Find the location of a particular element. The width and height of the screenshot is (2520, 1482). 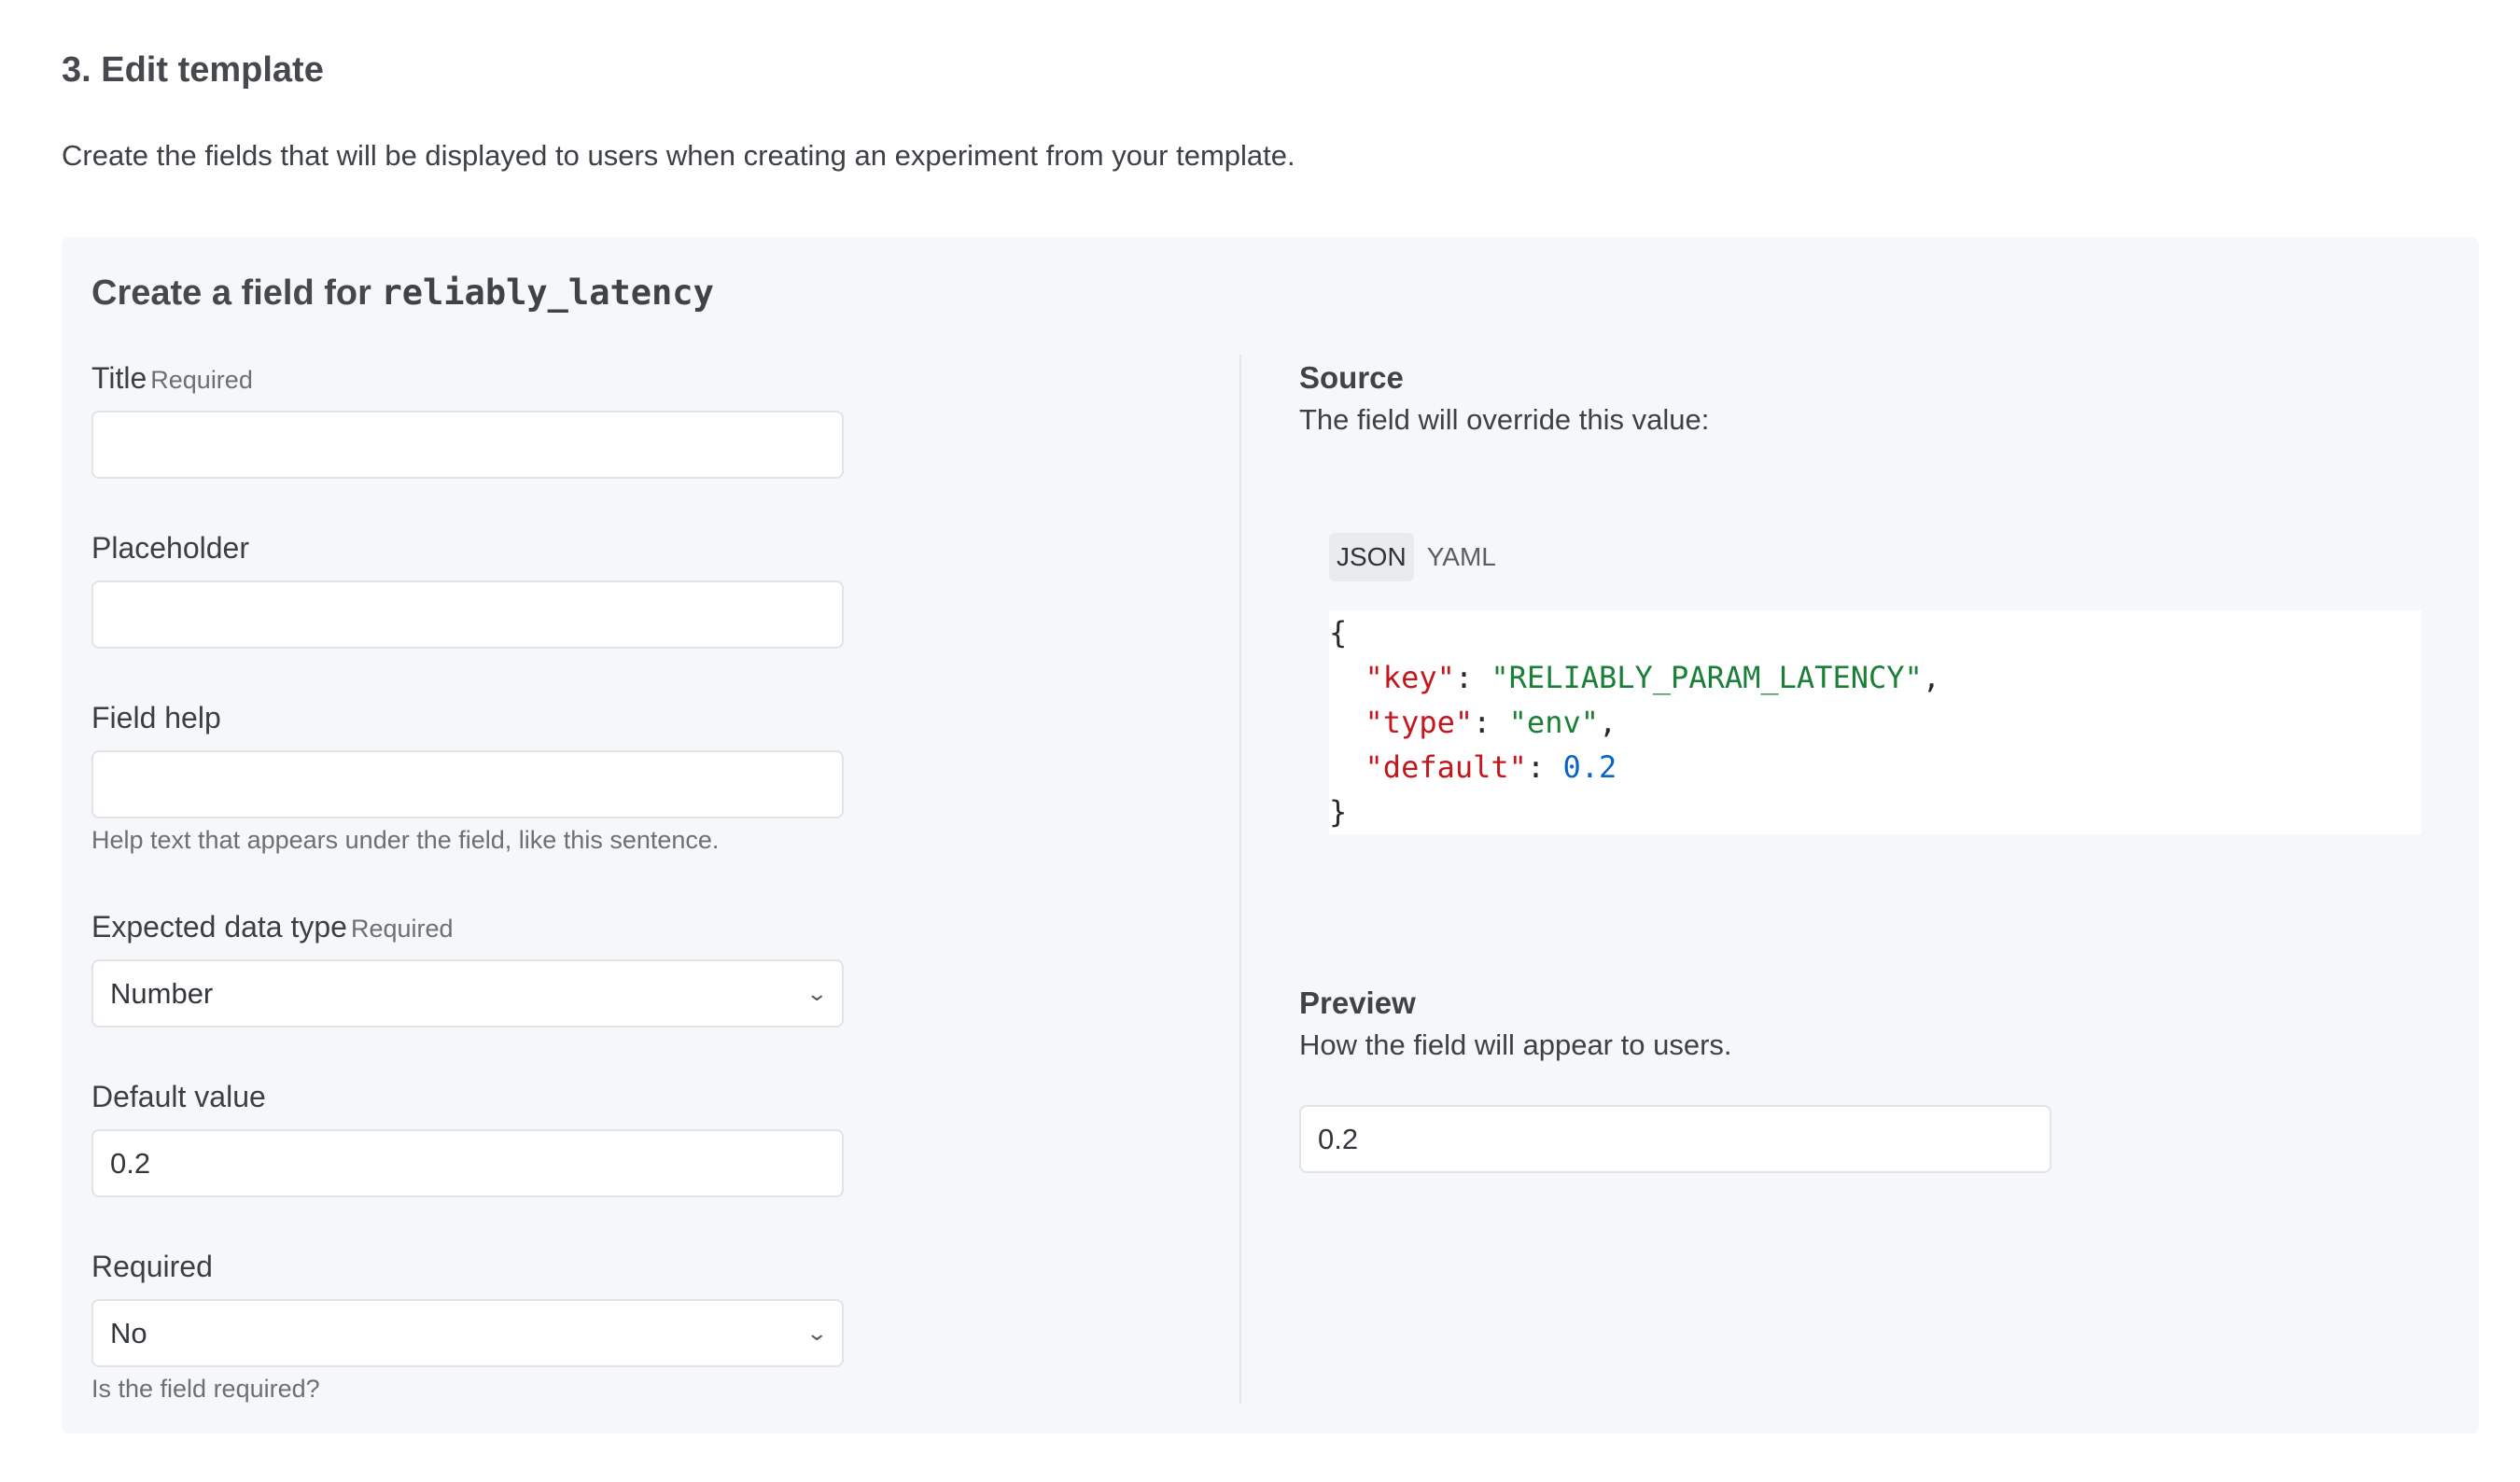

panel-title-field-name: reliably_latency is located at coordinates (547, 293).